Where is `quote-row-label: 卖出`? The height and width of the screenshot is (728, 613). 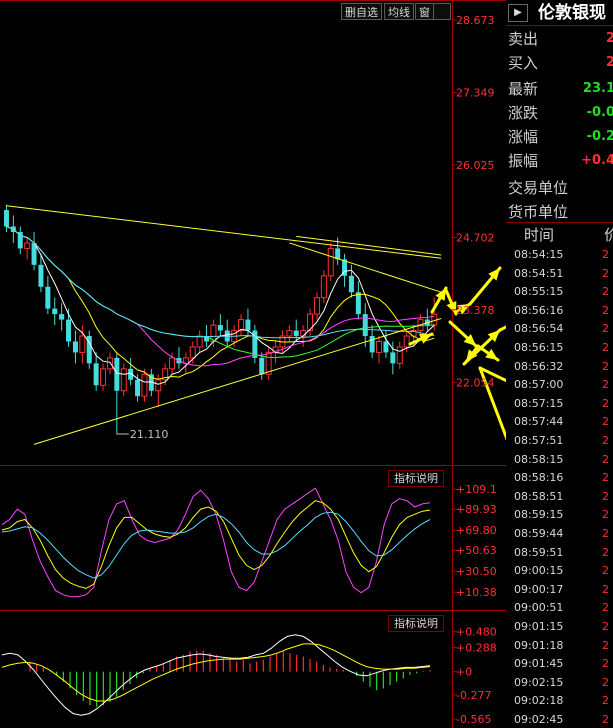 quote-row-label: 卖出 is located at coordinates (523, 39).